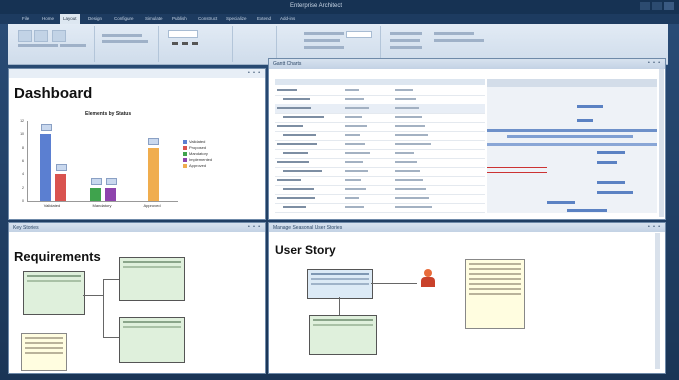 The height and width of the screenshot is (380, 679). Describe the element at coordinates (657, 301) in the screenshot. I see `story-scrollbar` at that location.